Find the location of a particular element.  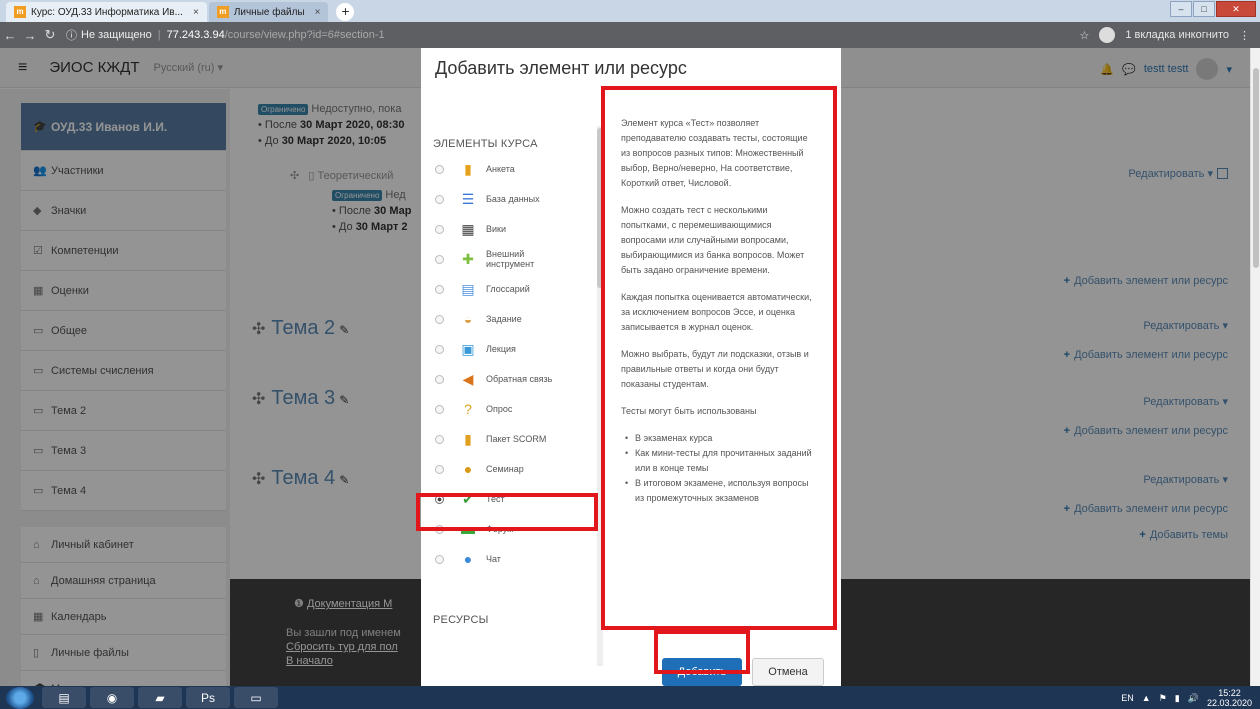

workshop-icon: ● is located at coordinates (468, 469).